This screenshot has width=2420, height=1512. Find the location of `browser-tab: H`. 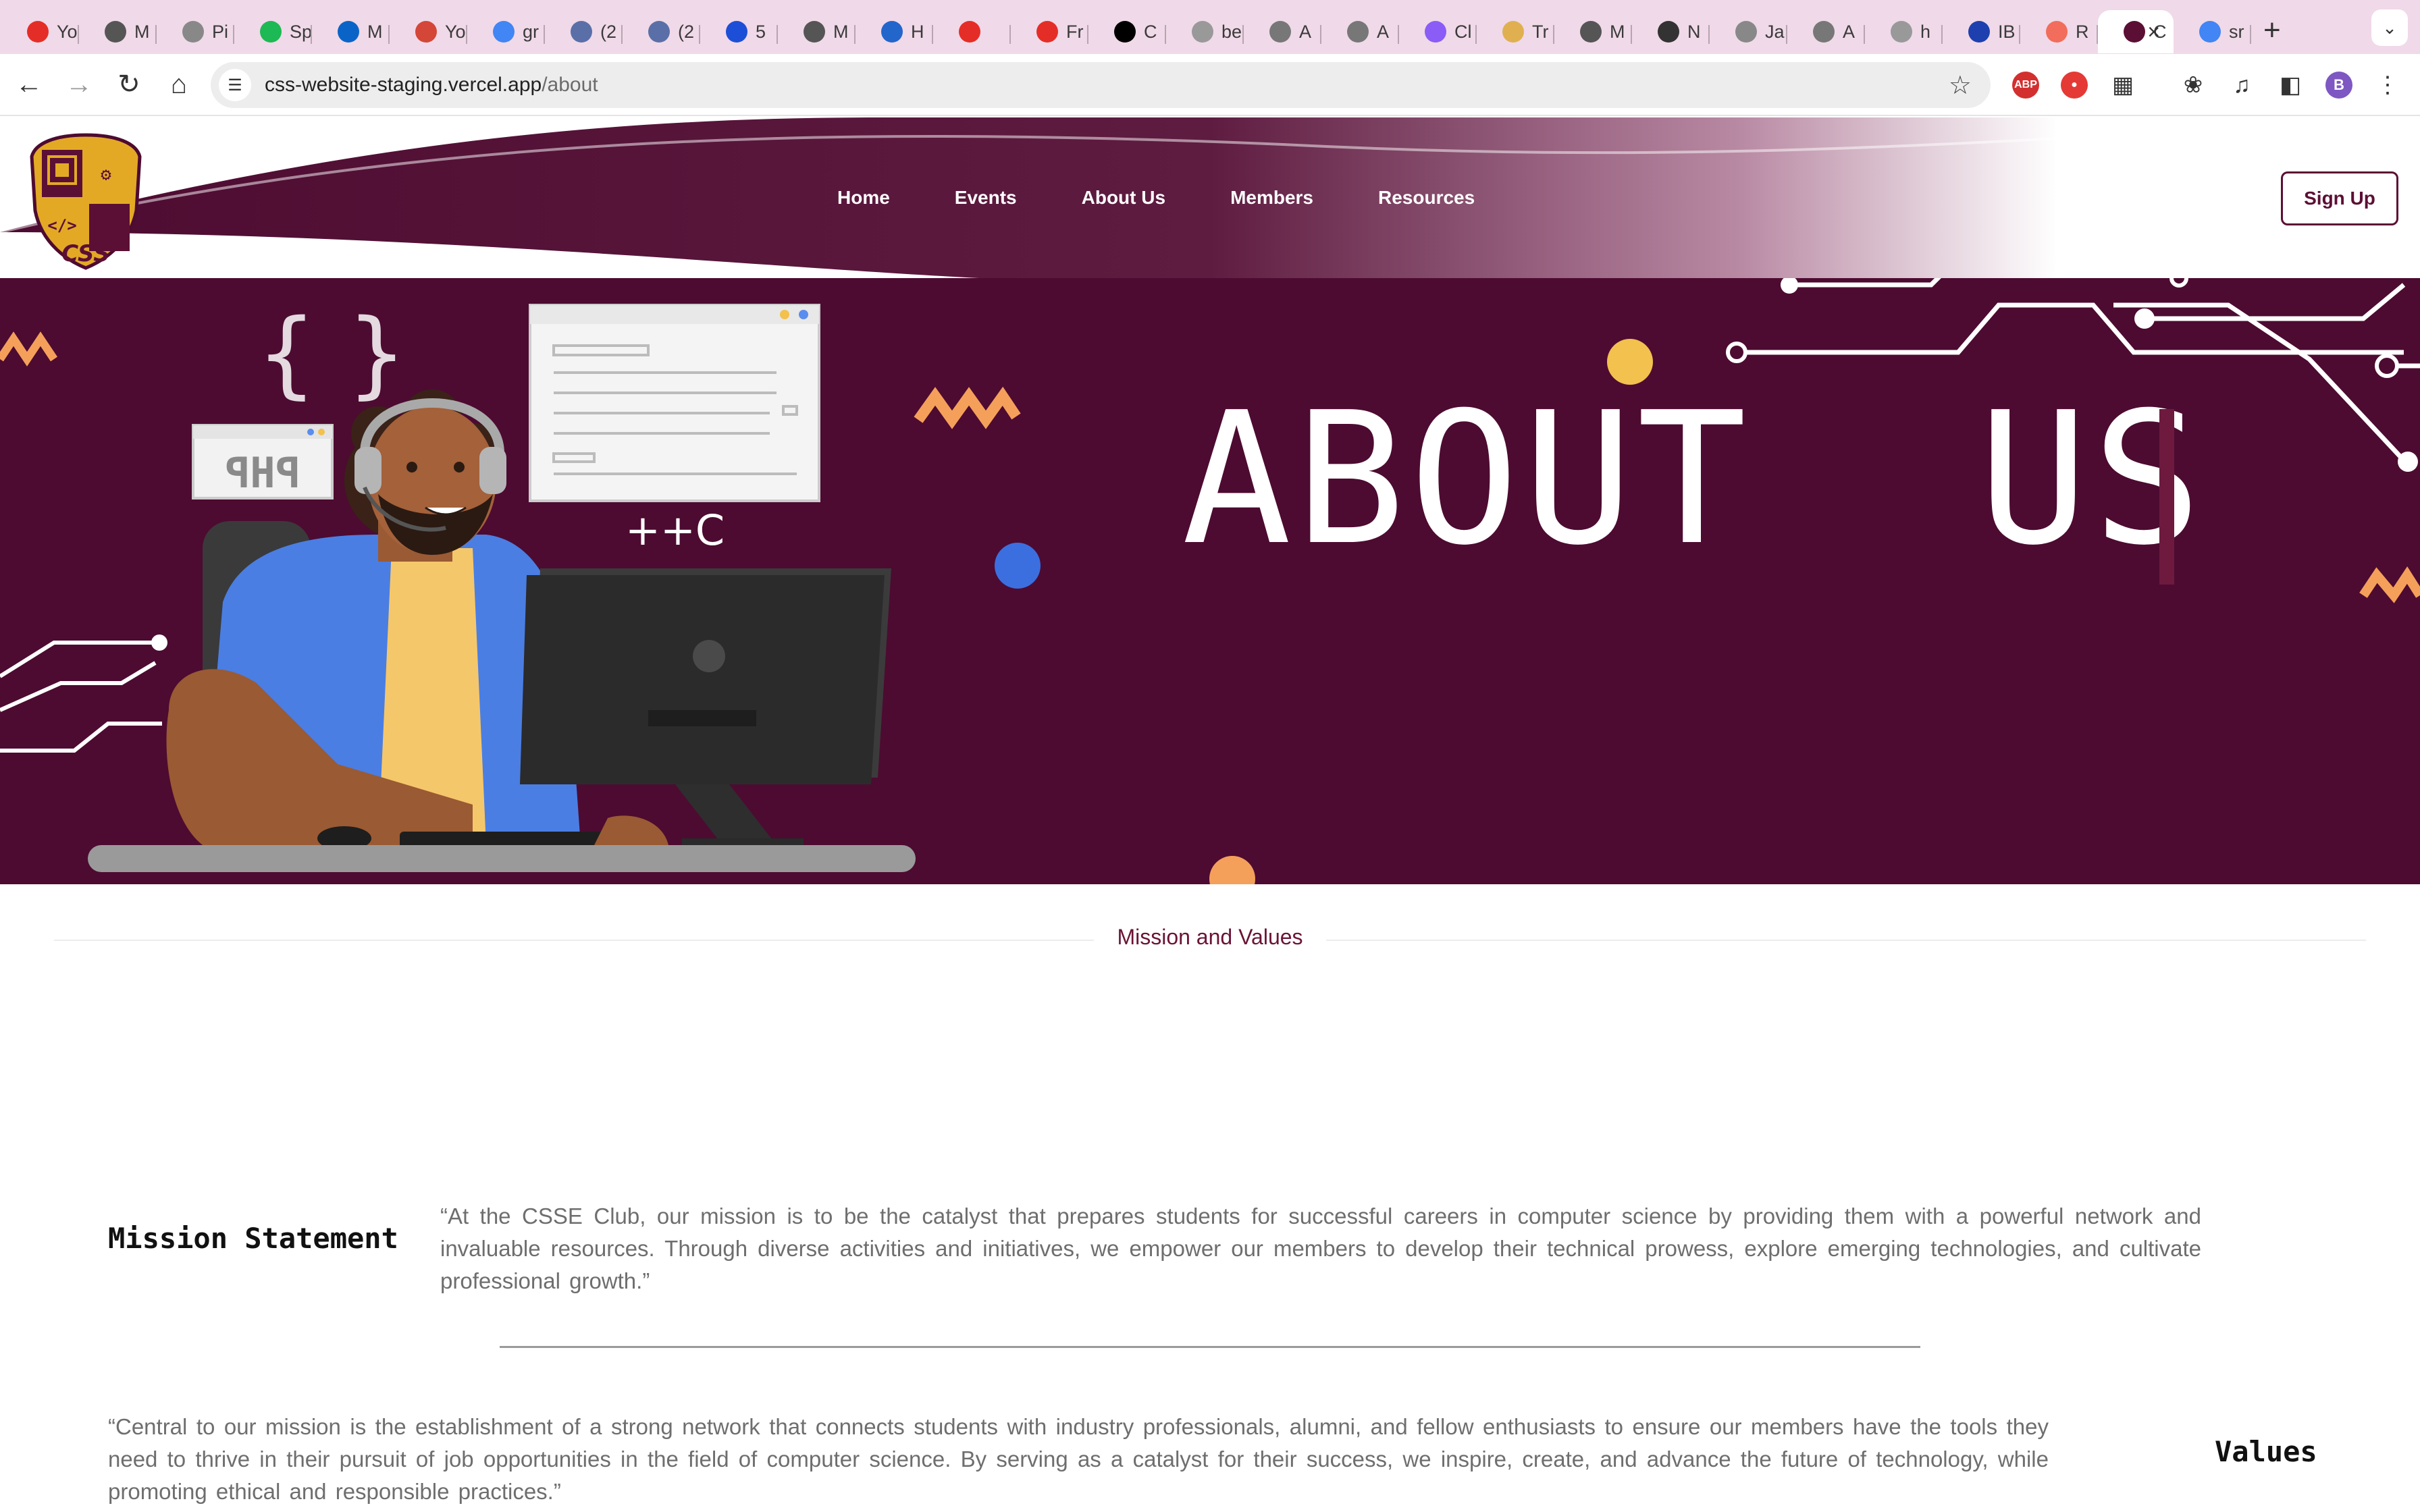

browser-tab: H is located at coordinates (894, 31).